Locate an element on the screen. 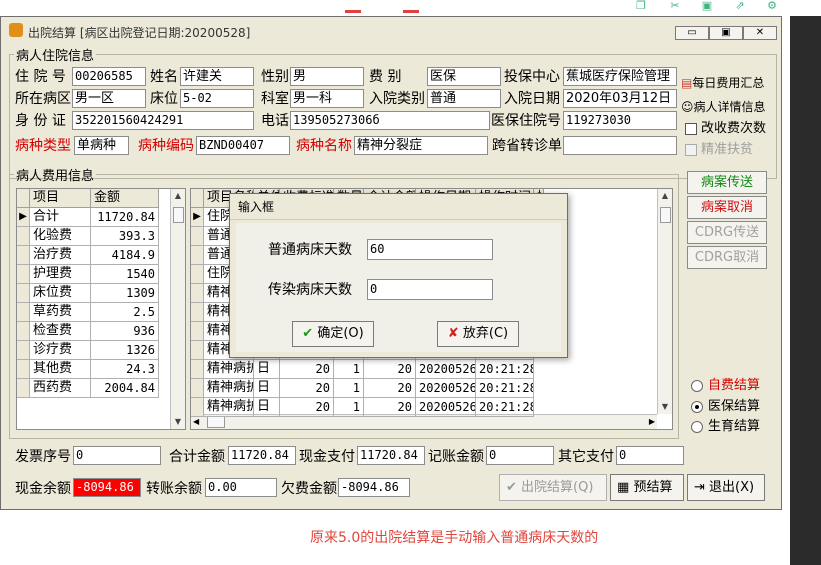 This screenshot has width=821, height=565. field-sex: 男 is located at coordinates (327, 76).